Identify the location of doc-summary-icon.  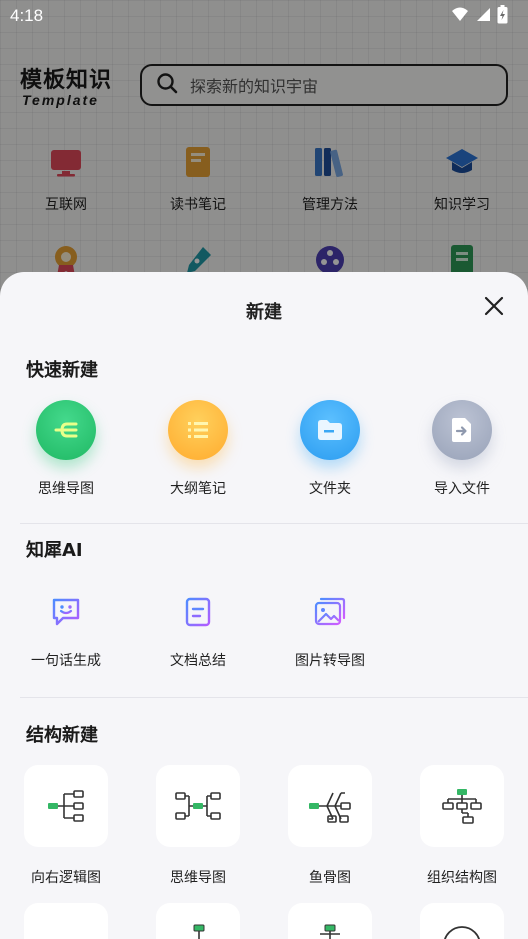
(198, 612).